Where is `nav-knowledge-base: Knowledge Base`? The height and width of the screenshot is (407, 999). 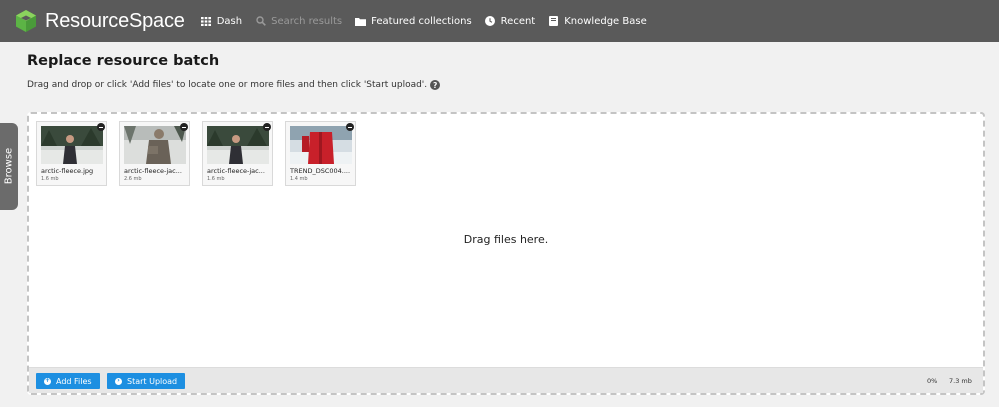
nav-knowledge-base: Knowledge Base is located at coordinates (597, 21).